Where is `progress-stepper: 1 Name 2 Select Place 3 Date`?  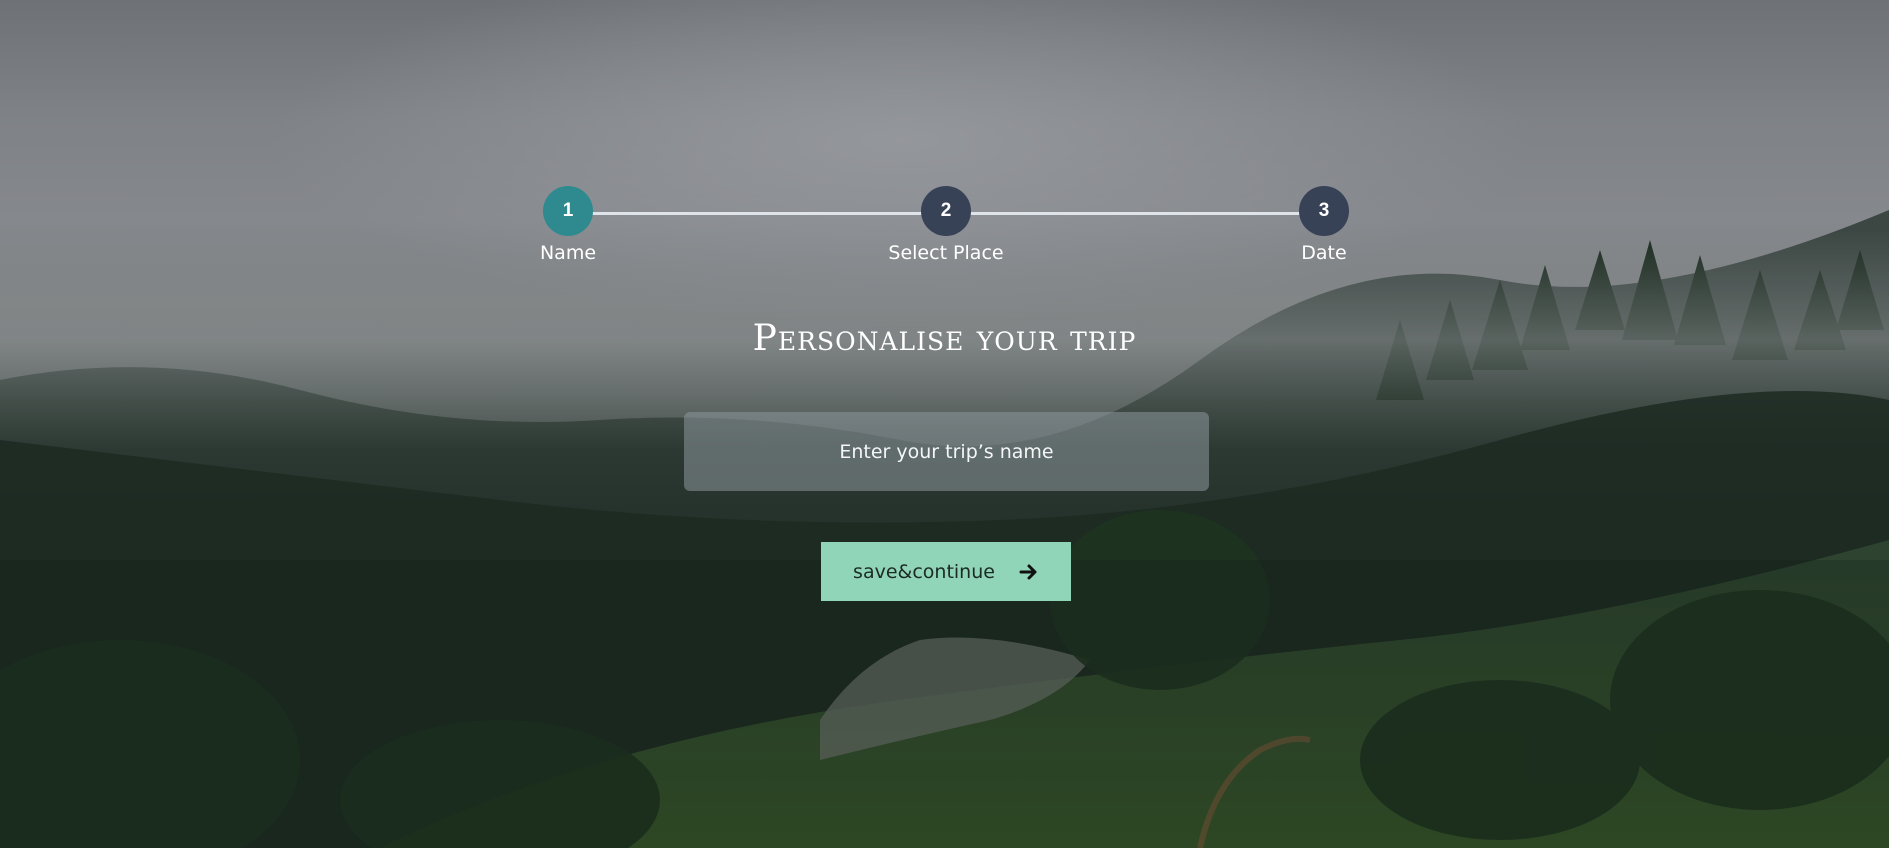
progress-stepper: 1 Name 2 Select Place 3 Date is located at coordinates (945, 226).